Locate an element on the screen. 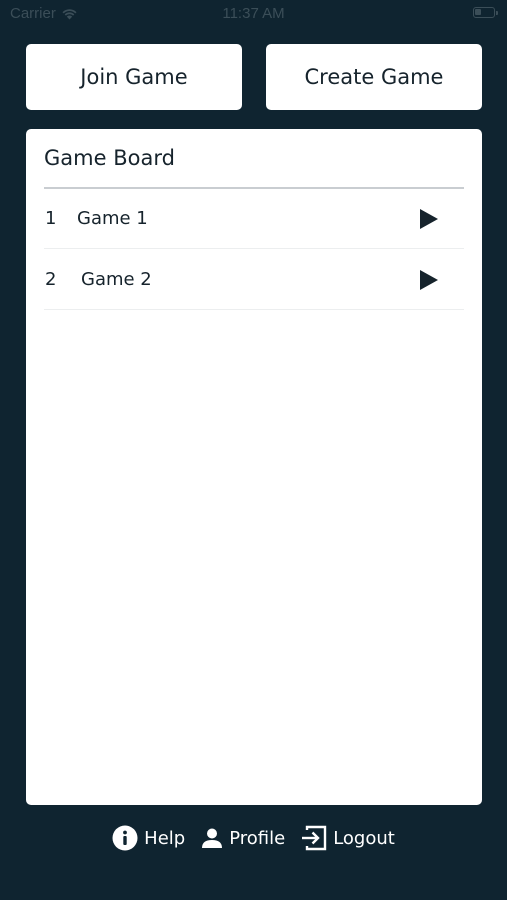 The width and height of the screenshot is (507, 900). clock: 11:37 AM is located at coordinates (253, 13).